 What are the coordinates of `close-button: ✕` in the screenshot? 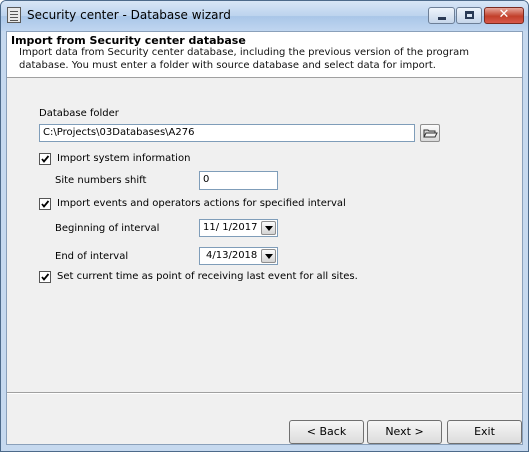 It's located at (504, 15).